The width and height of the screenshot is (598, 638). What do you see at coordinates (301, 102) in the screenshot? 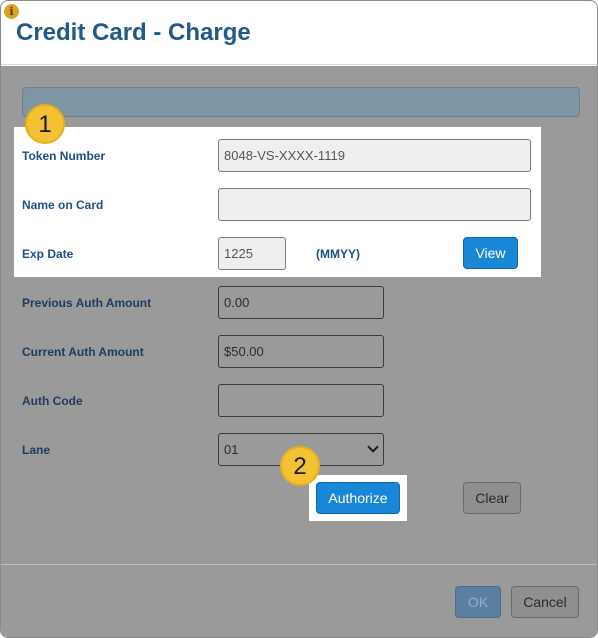
I see `status-banner` at bounding box center [301, 102].